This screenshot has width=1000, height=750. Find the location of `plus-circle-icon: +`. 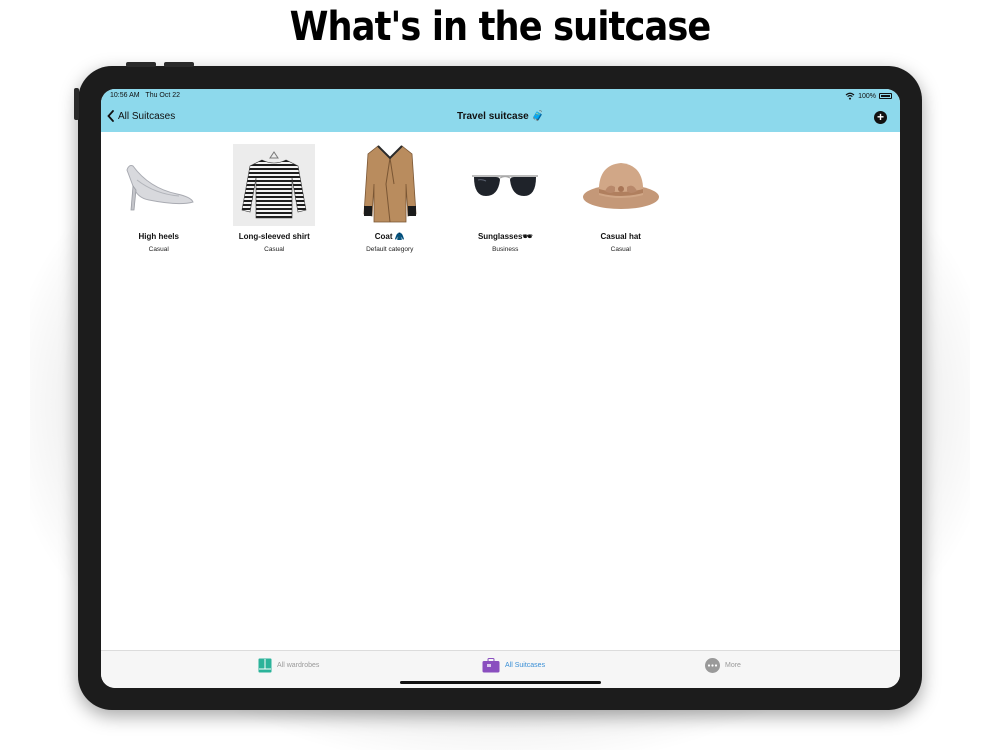

plus-circle-icon: + is located at coordinates (880, 117).